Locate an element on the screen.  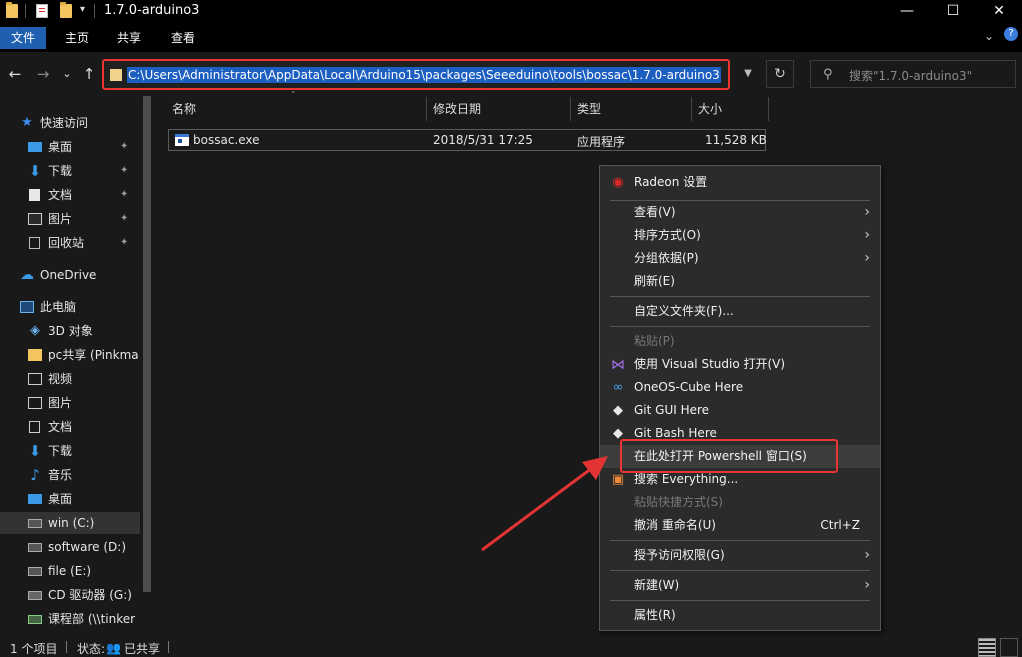
large-icons-view-icon is located at coordinates (1009, 647).